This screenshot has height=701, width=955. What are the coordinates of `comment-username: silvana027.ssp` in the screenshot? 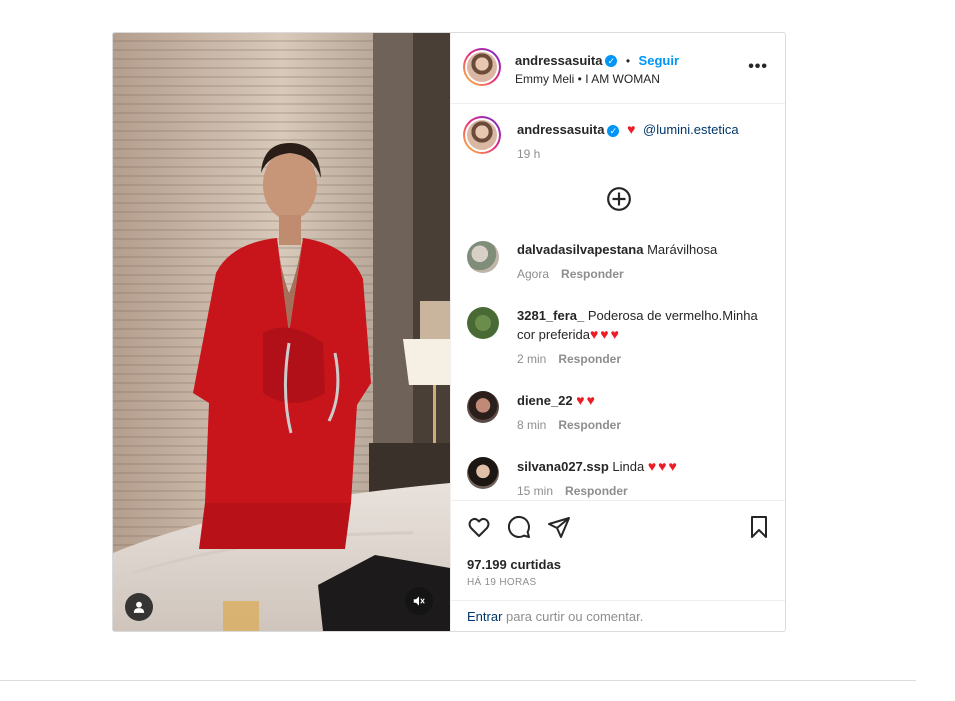 It's located at (563, 466).